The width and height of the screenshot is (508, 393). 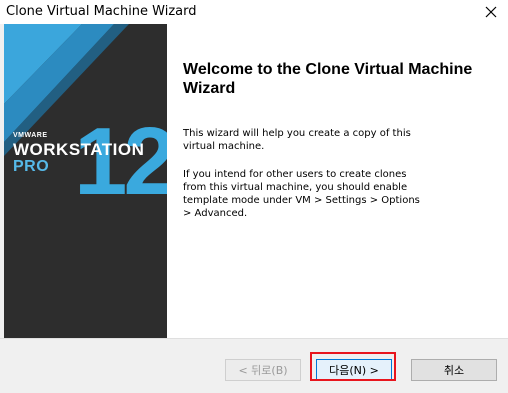 I want to click on button-bar: < 뒤로(B) 다음(N) > 취소, so click(x=254, y=365).